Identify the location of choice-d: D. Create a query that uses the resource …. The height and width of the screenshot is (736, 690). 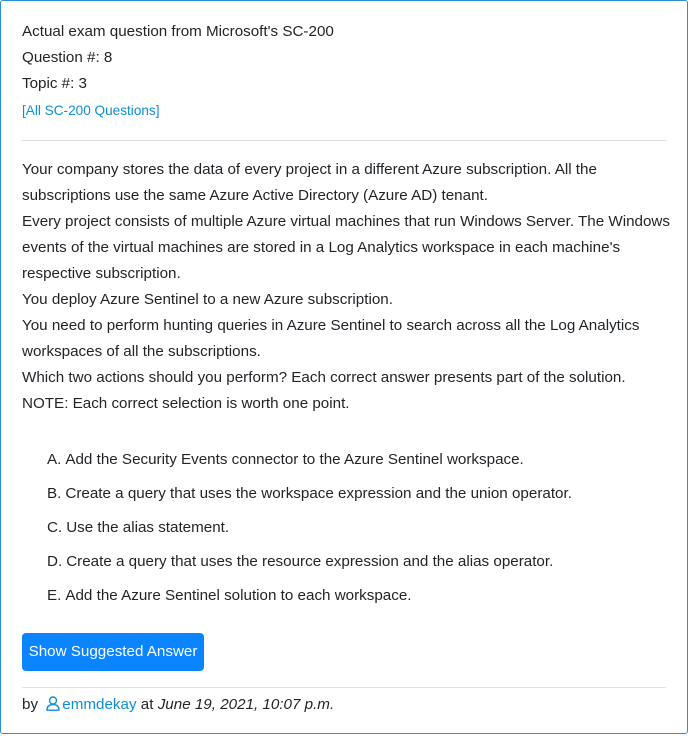
(309, 566).